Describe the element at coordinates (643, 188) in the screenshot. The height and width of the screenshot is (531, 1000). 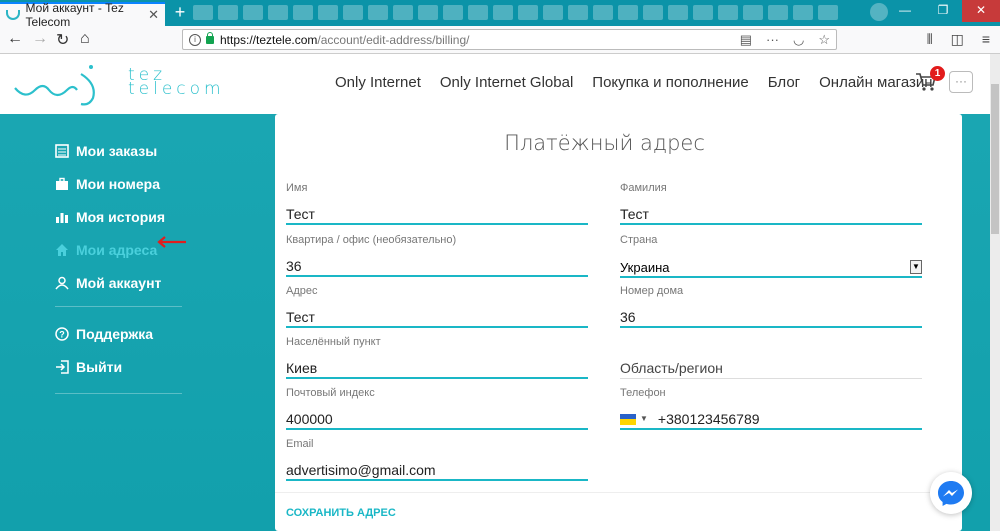
I see `last-name-label: Фамилия` at that location.